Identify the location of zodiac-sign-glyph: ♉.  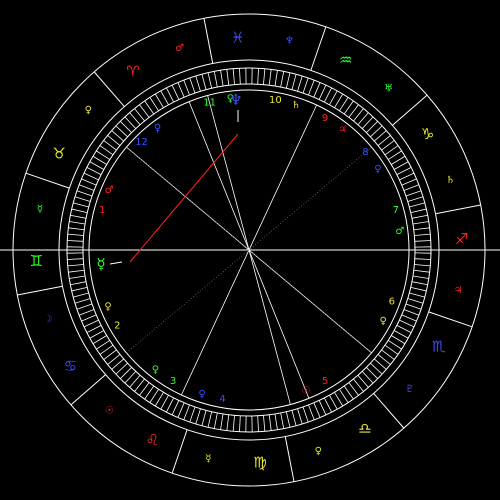
(58, 153).